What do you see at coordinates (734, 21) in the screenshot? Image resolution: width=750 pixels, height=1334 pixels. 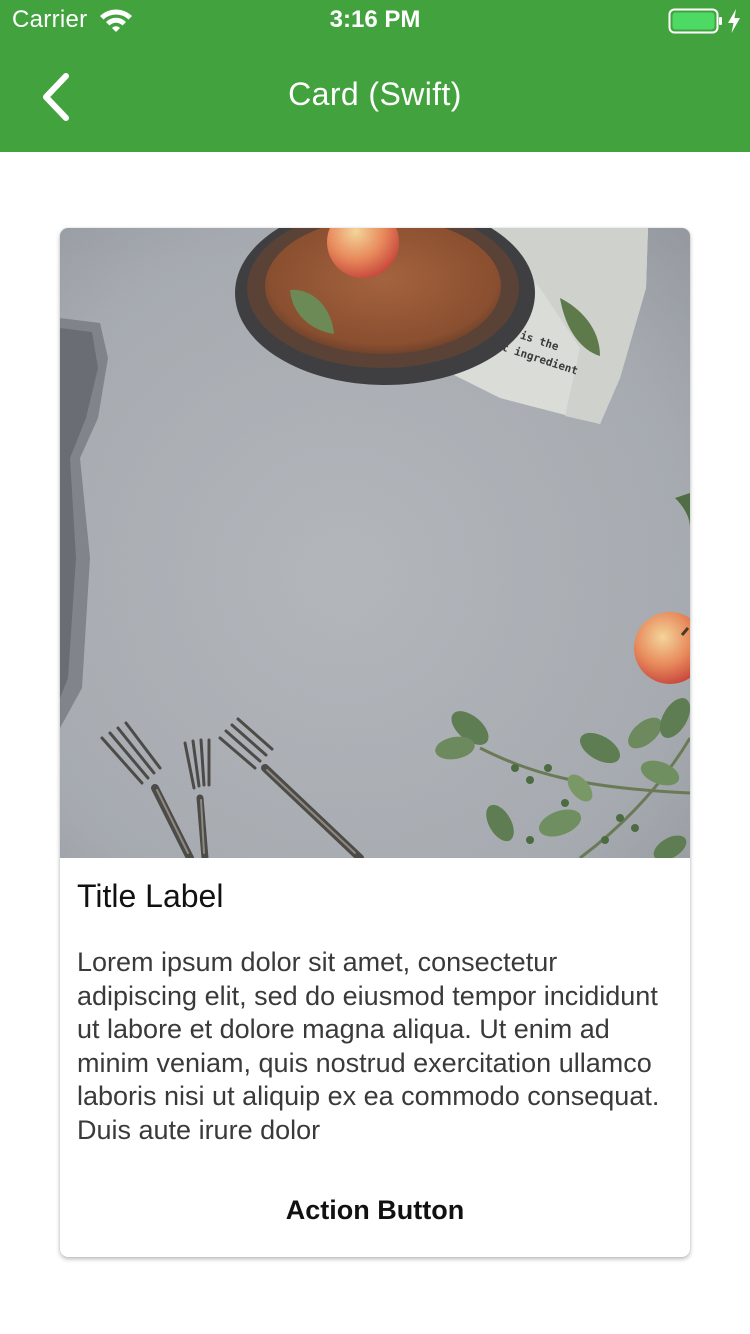 I see `bolt-icon` at bounding box center [734, 21].